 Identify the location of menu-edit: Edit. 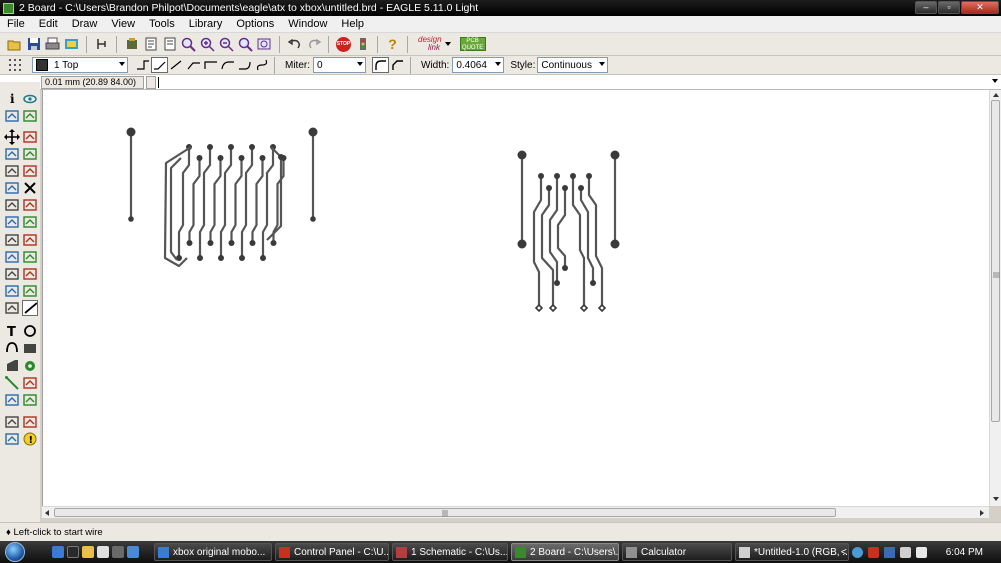
(48, 24).